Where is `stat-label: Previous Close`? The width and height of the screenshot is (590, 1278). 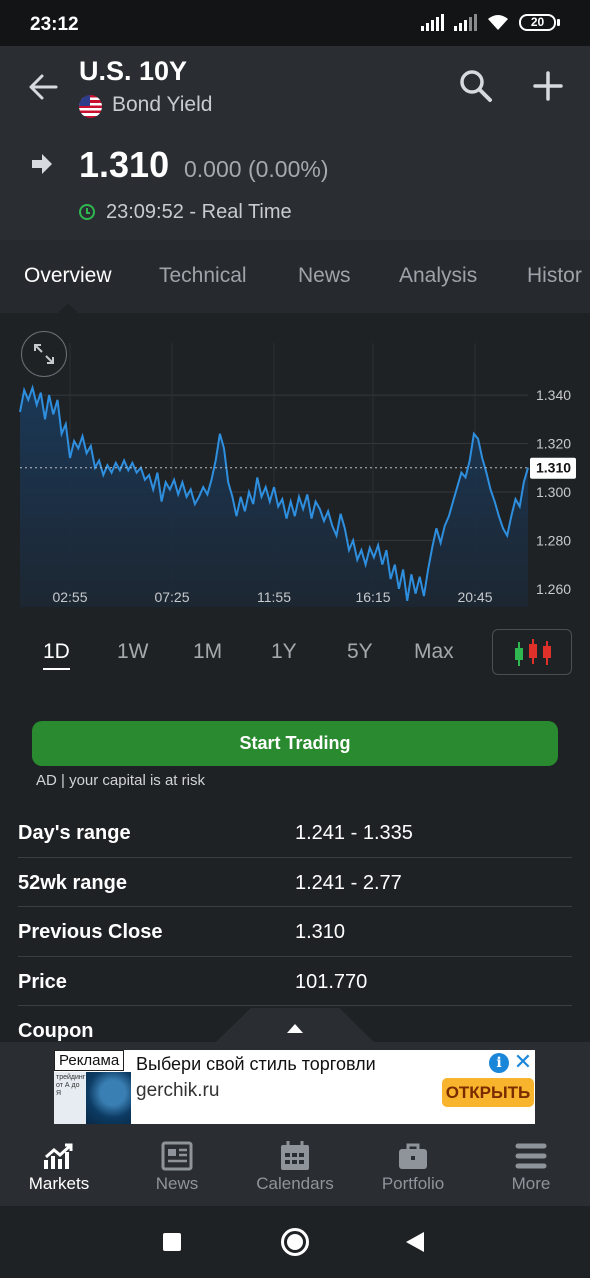
stat-label: Previous Close is located at coordinates (90, 932).